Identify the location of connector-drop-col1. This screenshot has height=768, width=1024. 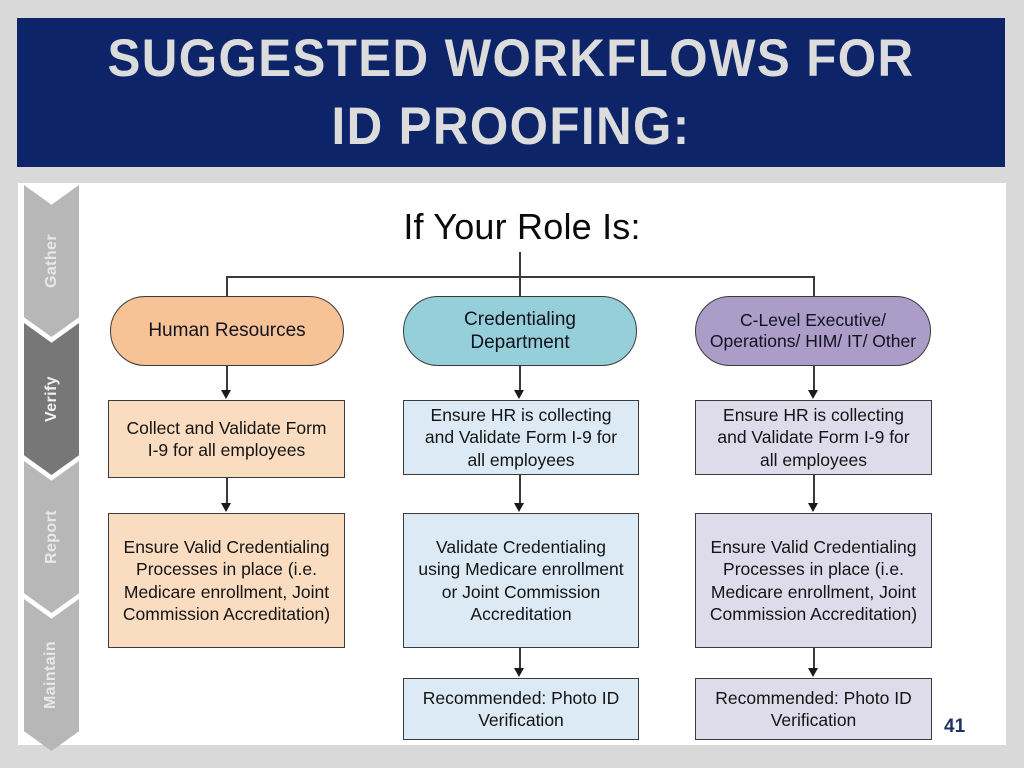
(227, 286).